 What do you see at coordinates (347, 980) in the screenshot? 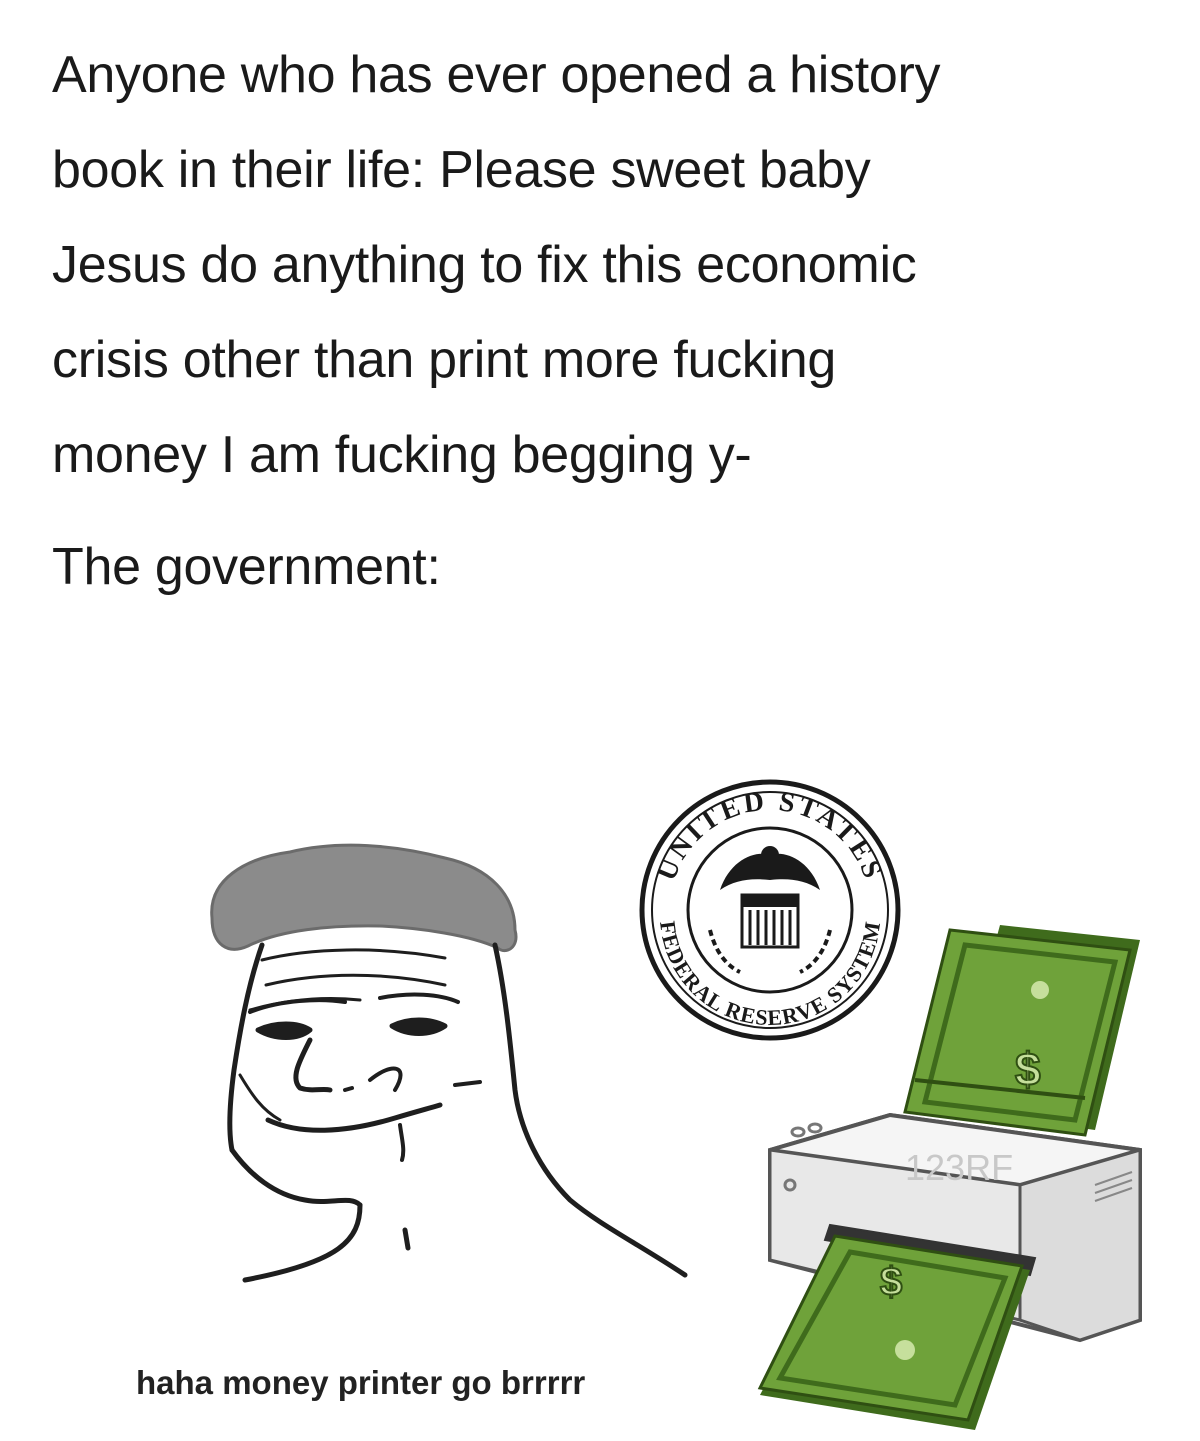
I see `wojak-forehead-wrinkles` at bounding box center [347, 980].